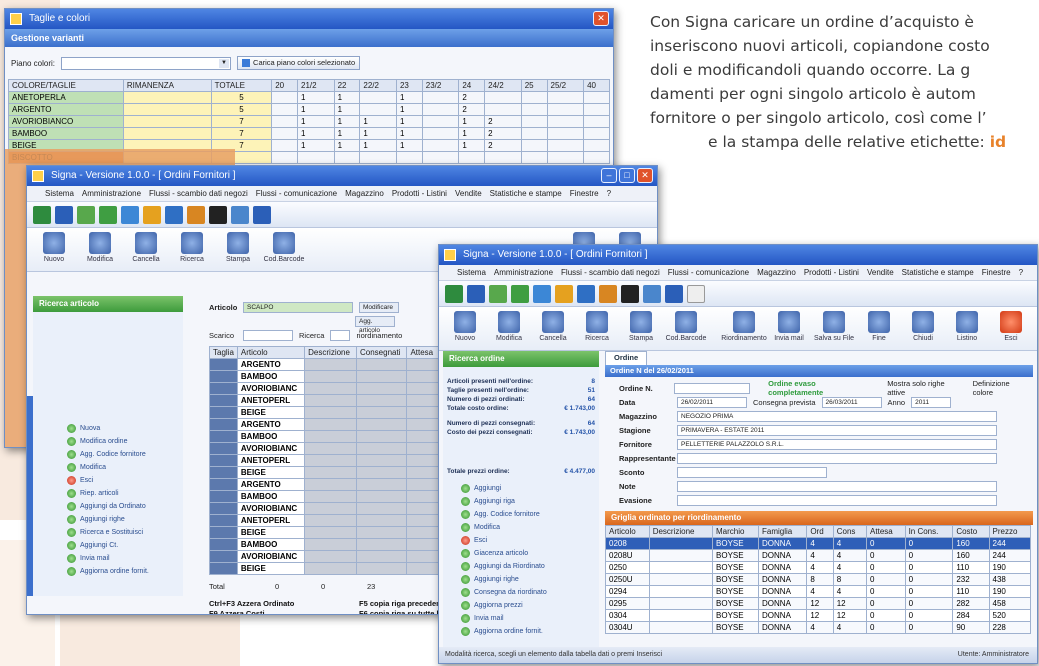 This screenshot has height=666, width=1039. What do you see at coordinates (530, 592) in the screenshot?
I see `task-link: Consegna da riordinato` at bounding box center [530, 592].